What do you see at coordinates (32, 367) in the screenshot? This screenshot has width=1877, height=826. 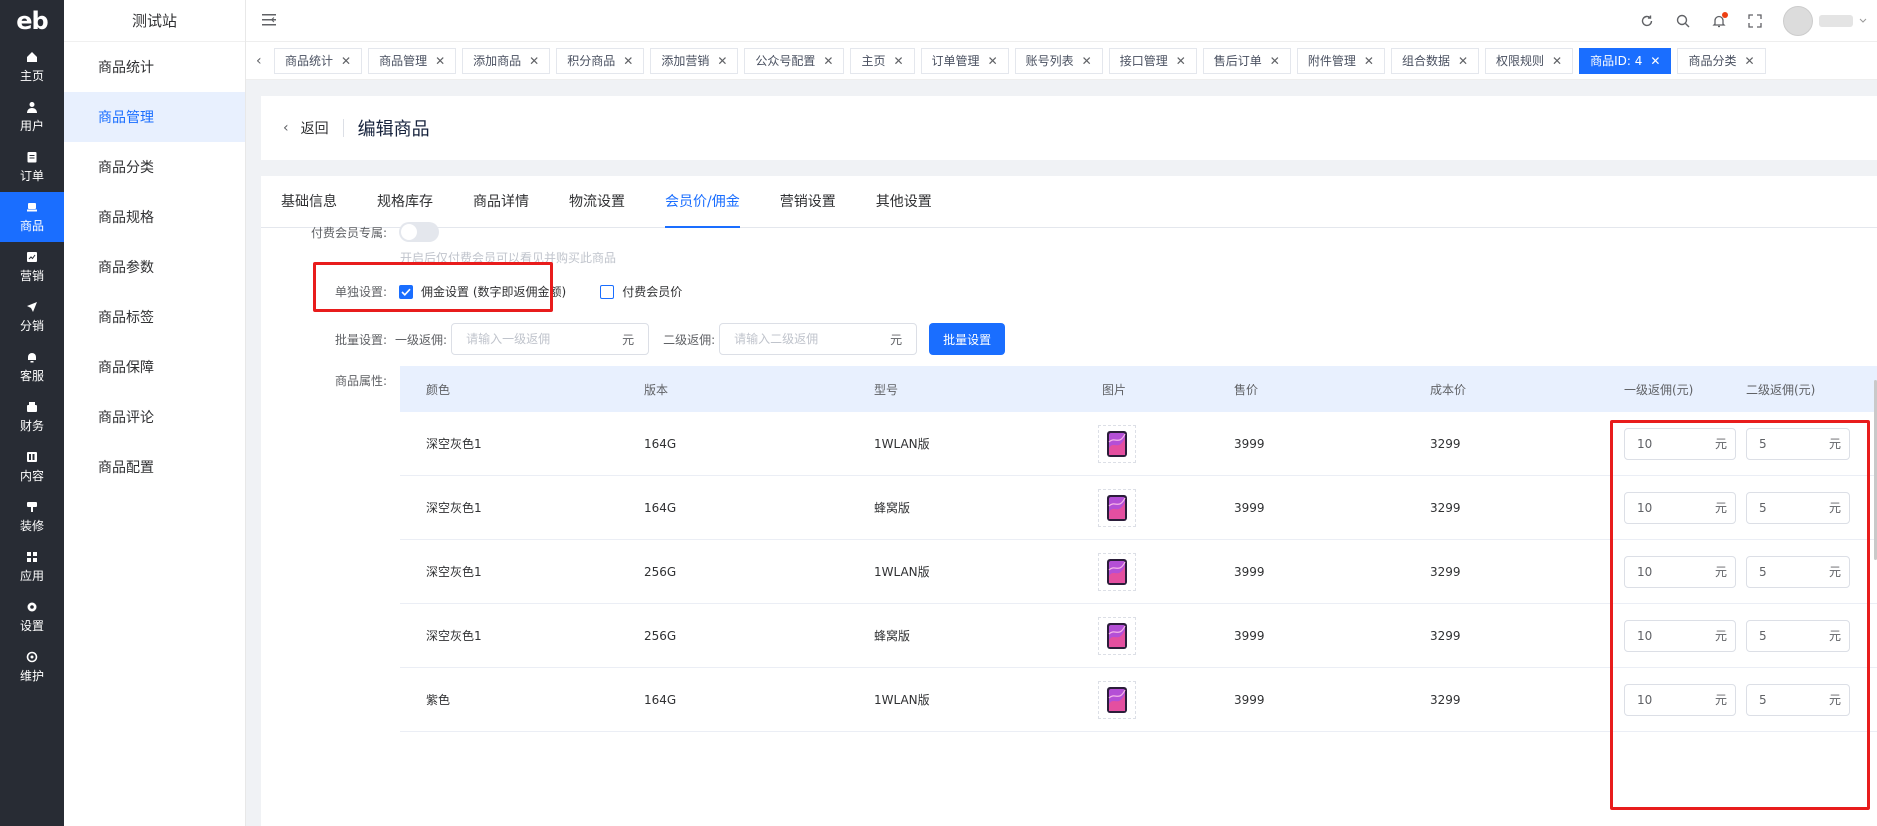 I see `rail-item-6: 客服` at bounding box center [32, 367].